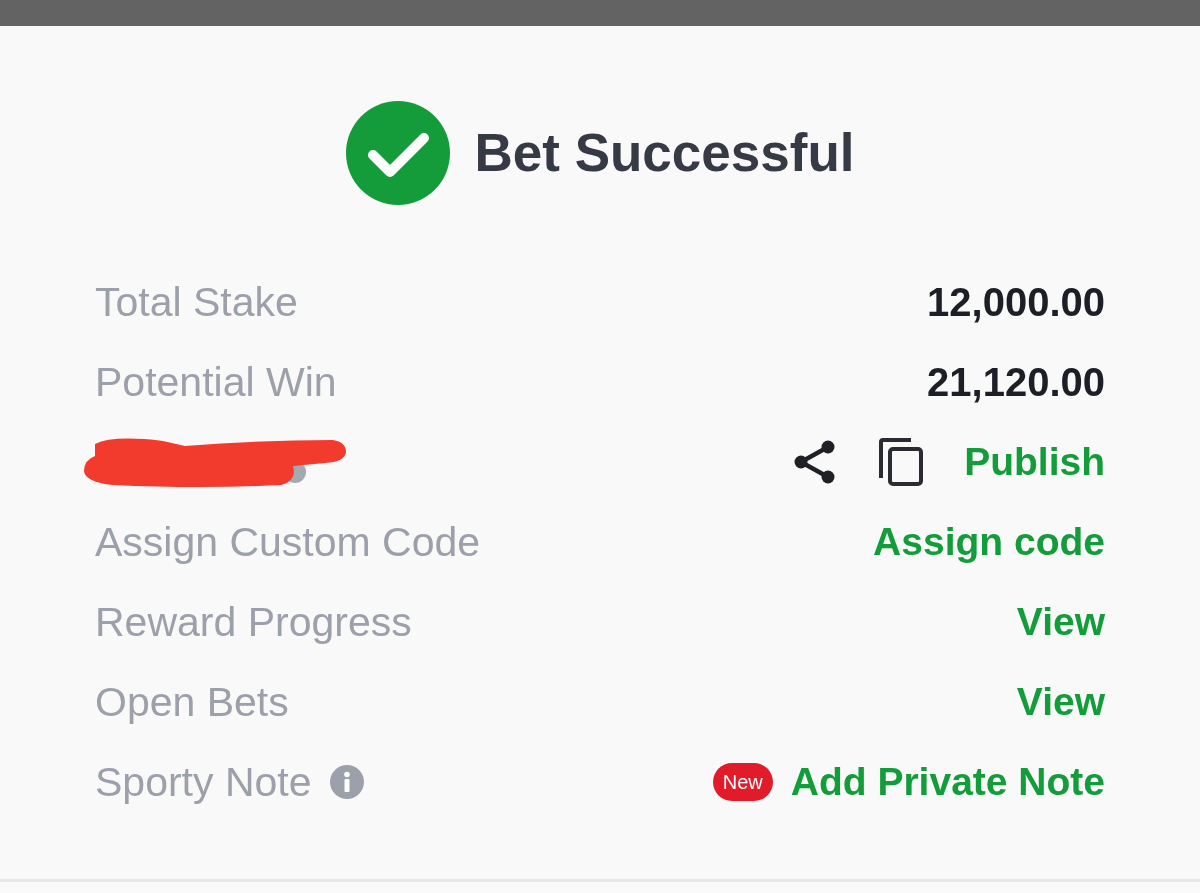 The height and width of the screenshot is (893, 1200). Describe the element at coordinates (947, 782) in the screenshot. I see `row-link: Add Private Note` at that location.